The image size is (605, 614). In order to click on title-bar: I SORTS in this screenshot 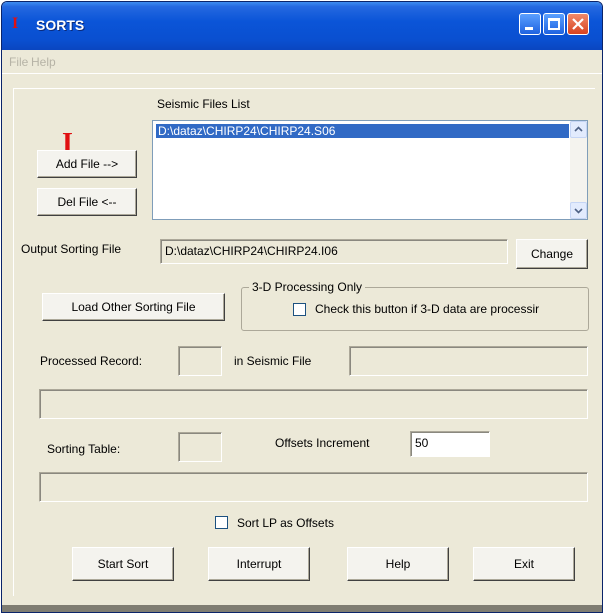, I will do `click(302, 26)`.